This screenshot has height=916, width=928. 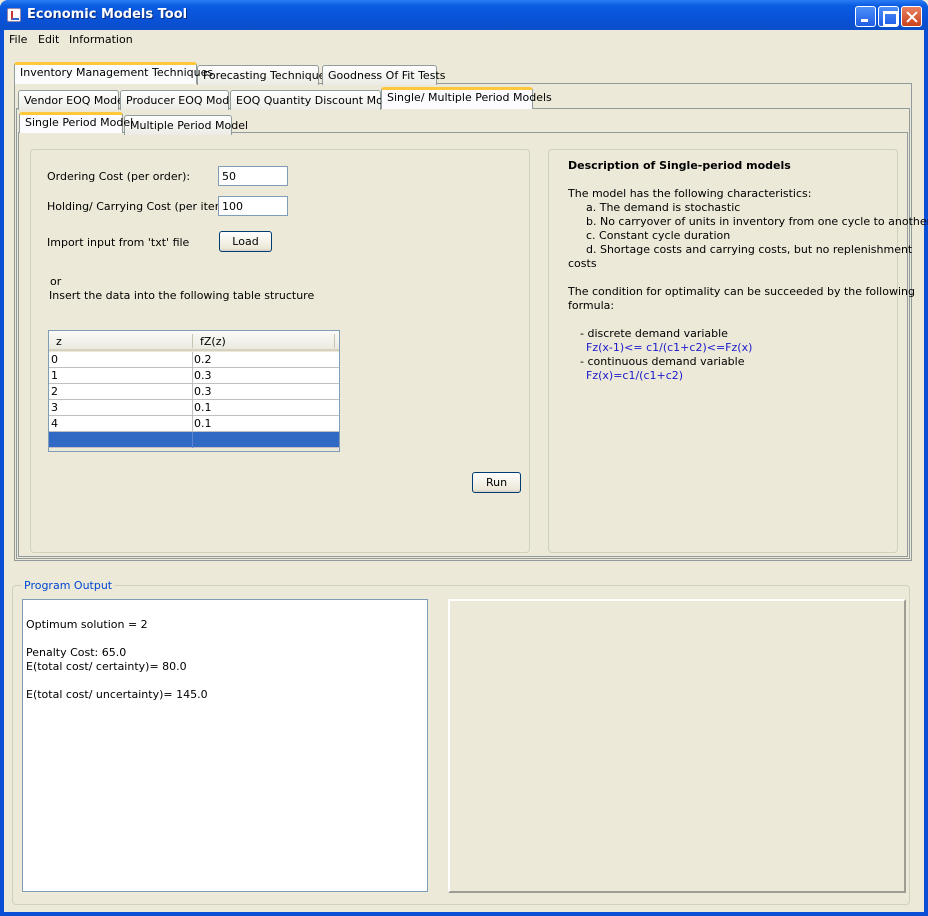 I want to click on or-text: or, so click(x=56, y=281).